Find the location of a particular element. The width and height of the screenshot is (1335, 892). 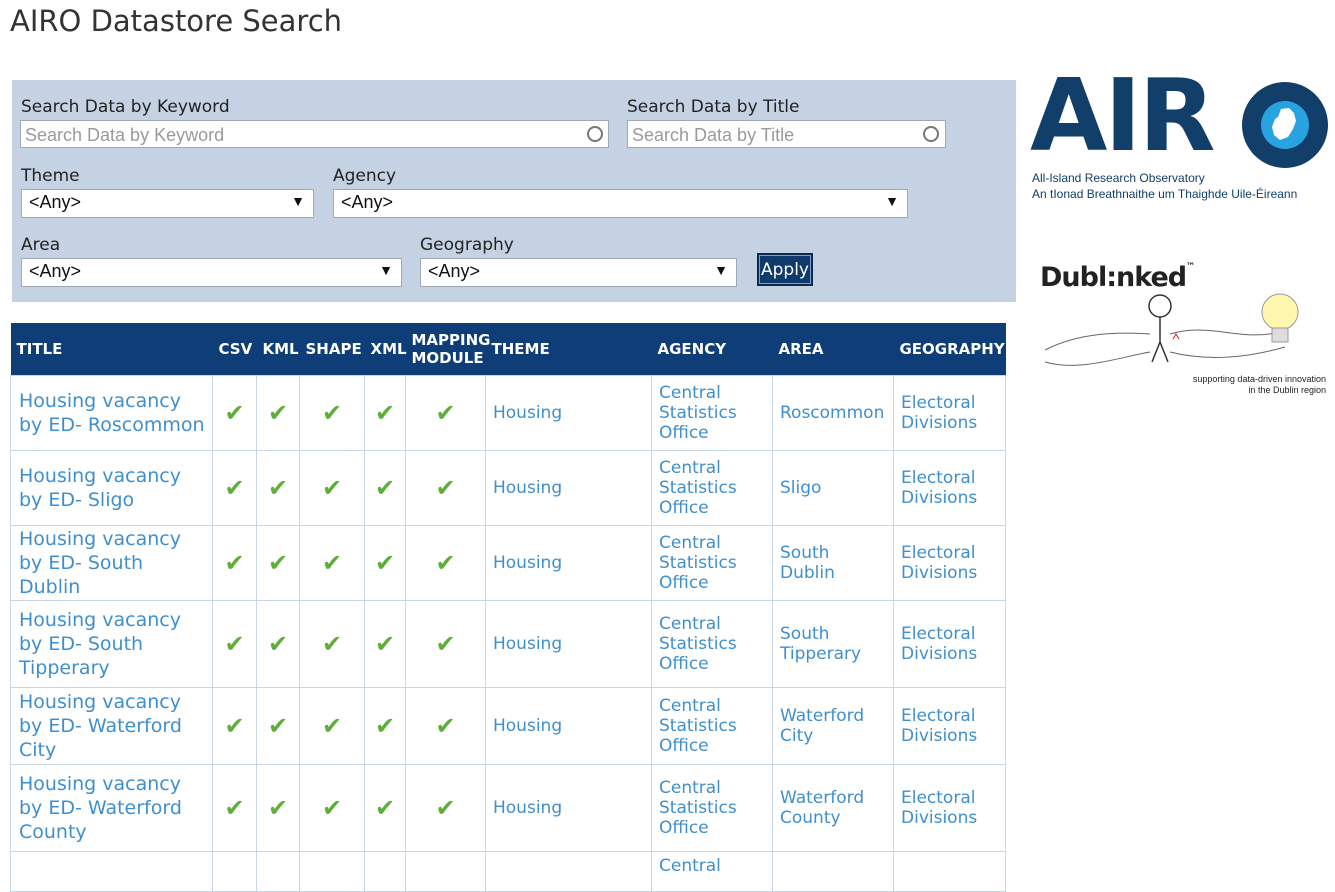

theme-select: <Any> ▼ is located at coordinates (167, 203).